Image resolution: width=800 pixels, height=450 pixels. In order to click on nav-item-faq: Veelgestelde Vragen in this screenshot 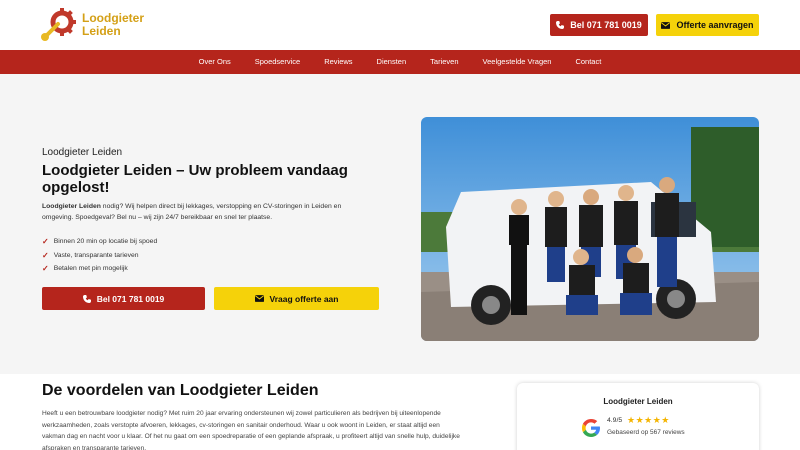, I will do `click(517, 62)`.